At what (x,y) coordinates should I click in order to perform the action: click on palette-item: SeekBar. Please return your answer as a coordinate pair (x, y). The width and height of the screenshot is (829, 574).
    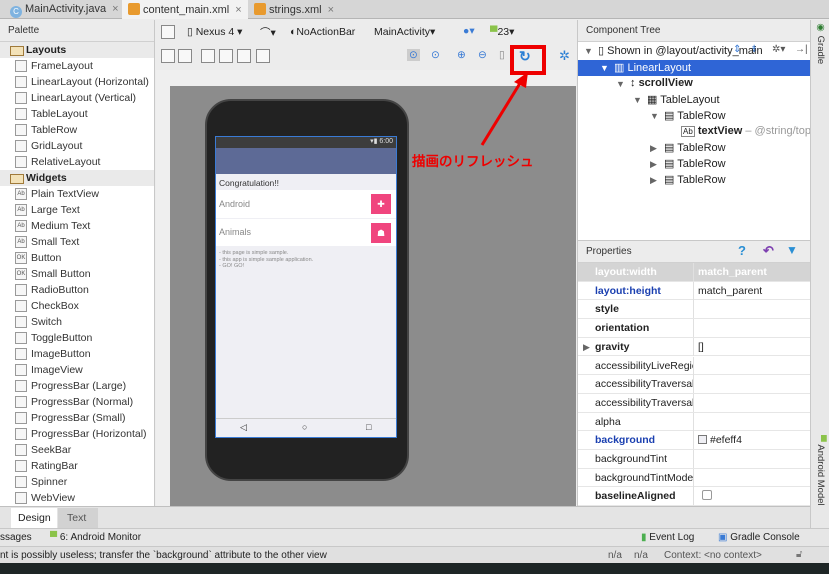
    Looking at the image, I should click on (77, 450).